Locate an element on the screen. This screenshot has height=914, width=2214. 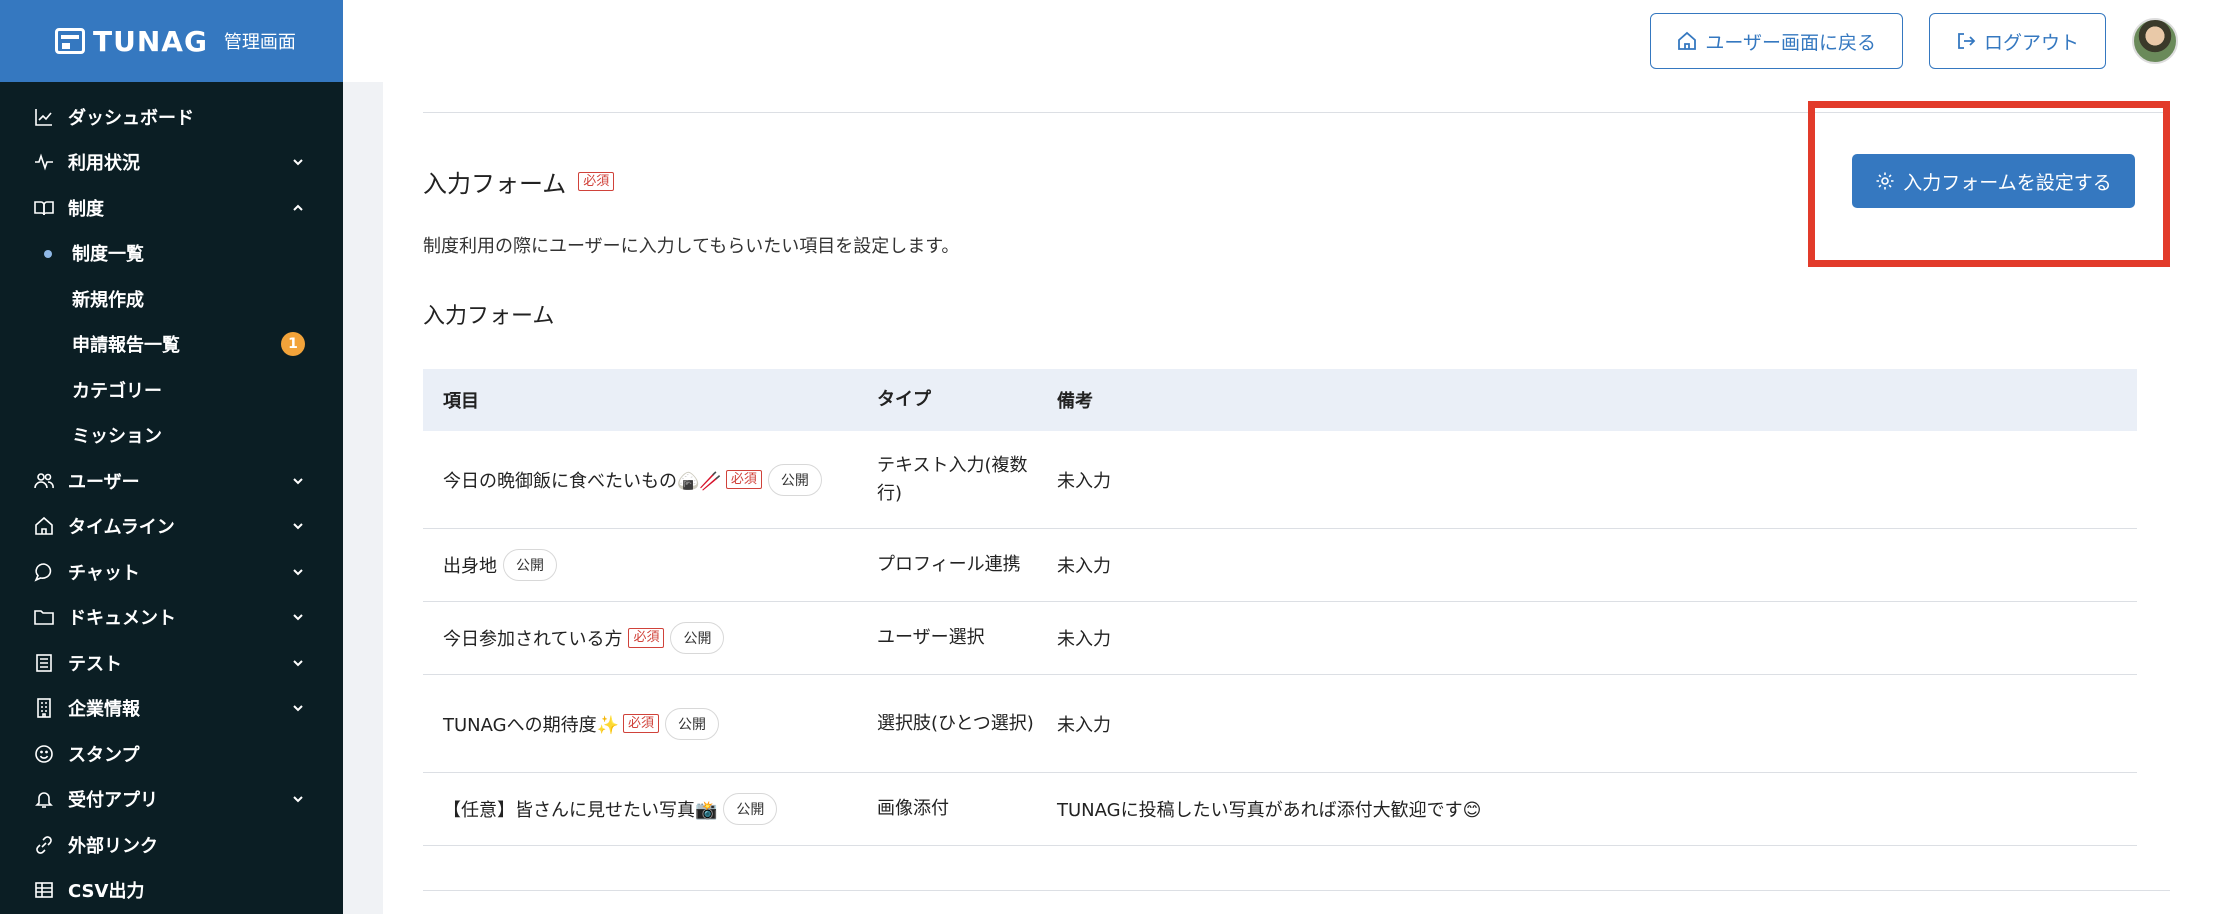
table-row: 今日の晩御飯に食べたいもの🍙🥢 必須 公開 テキスト入力(複数行) 未入力 is located at coordinates (1280, 480).